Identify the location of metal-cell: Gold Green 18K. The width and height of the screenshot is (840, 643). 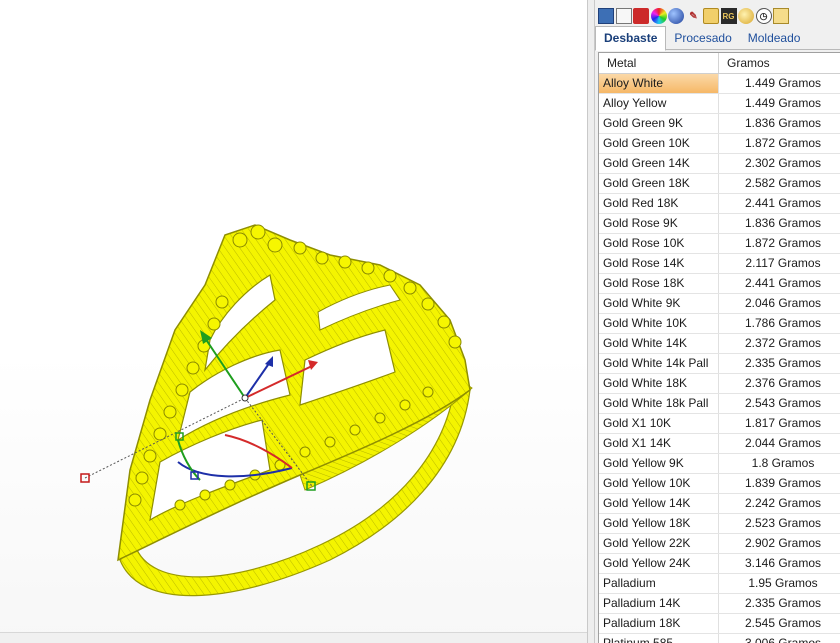
(659, 183).